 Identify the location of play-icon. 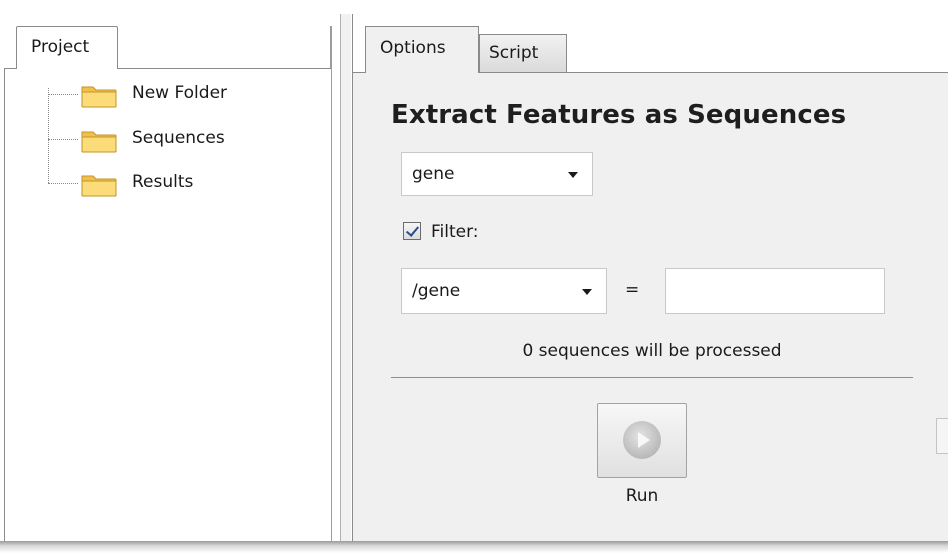
(642, 440).